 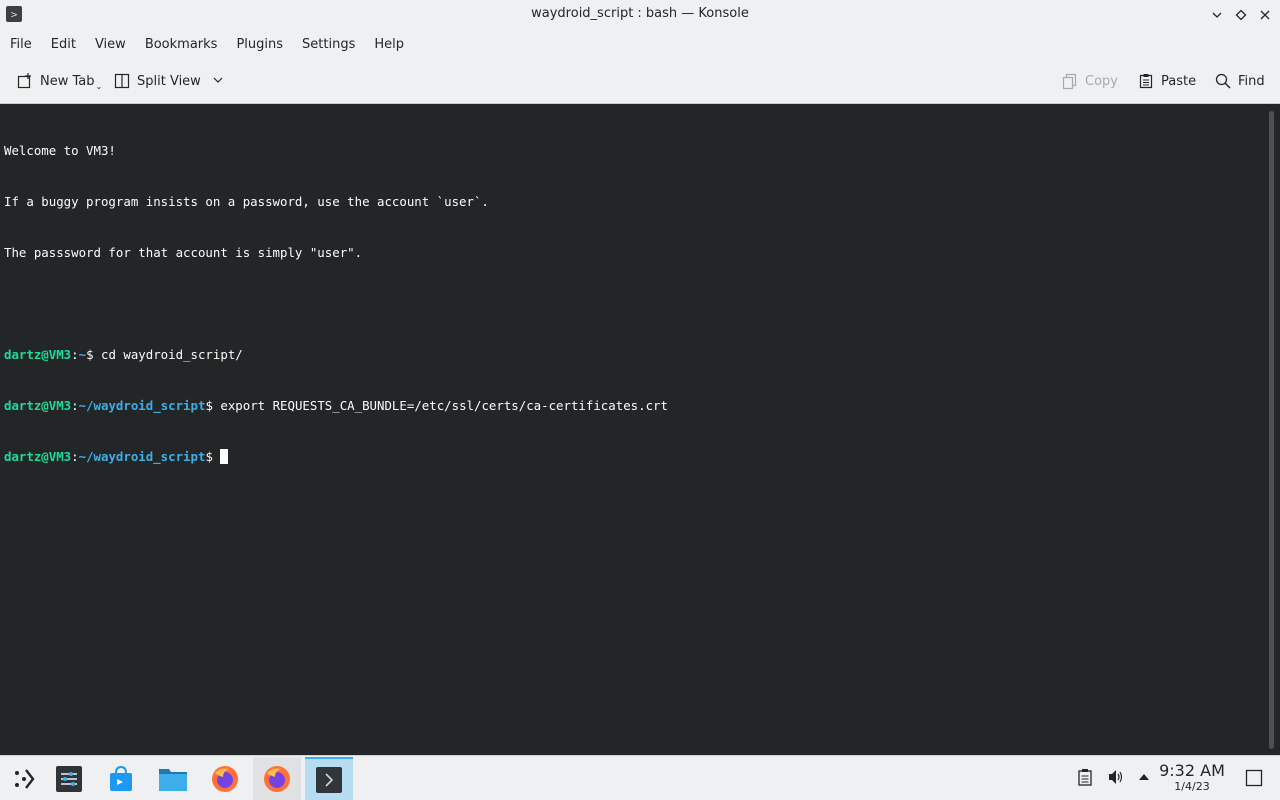 I want to click on welcome-line: Welcome to VM3!, so click(x=60, y=150).